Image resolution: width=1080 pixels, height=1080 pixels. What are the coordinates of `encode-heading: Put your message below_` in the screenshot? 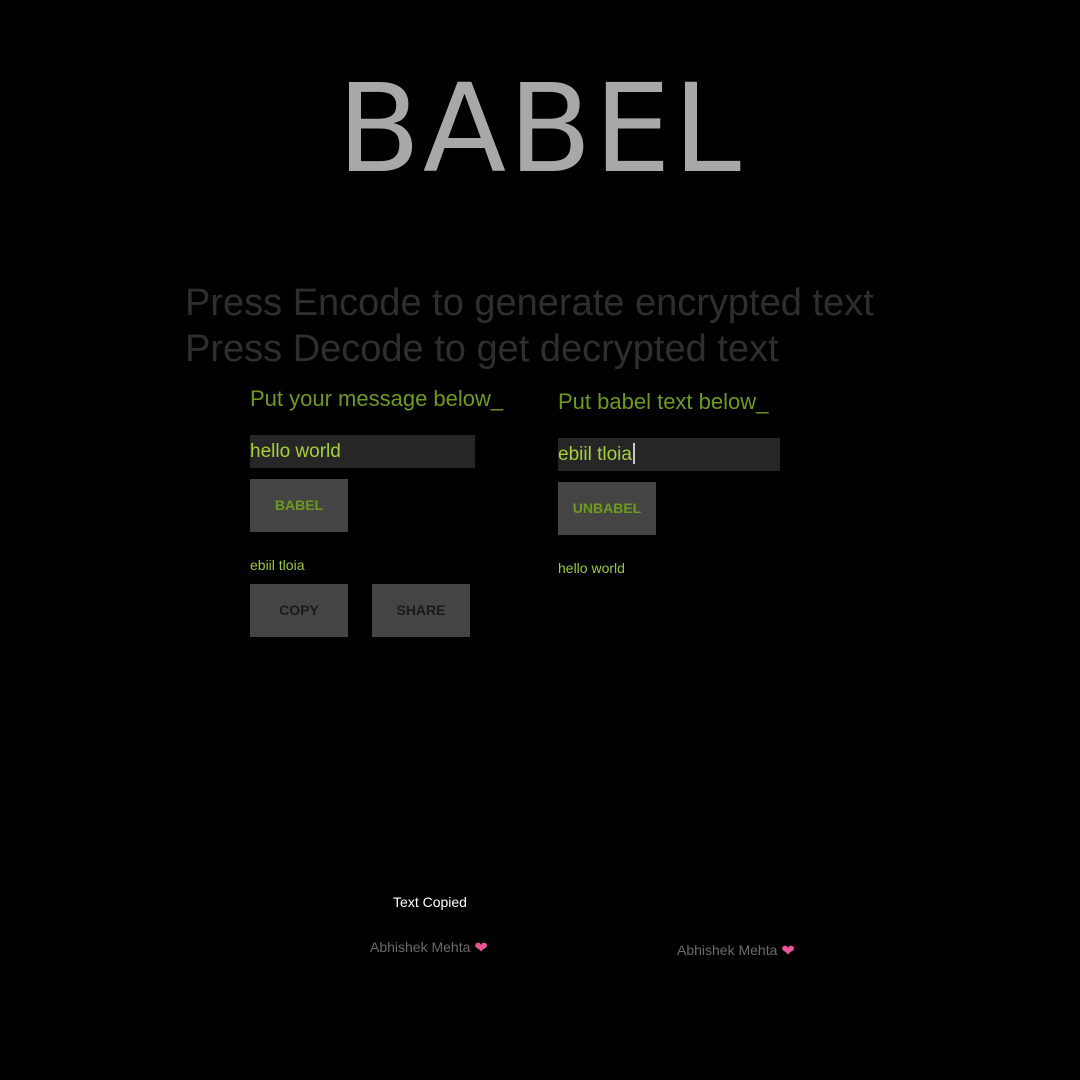 It's located at (377, 398).